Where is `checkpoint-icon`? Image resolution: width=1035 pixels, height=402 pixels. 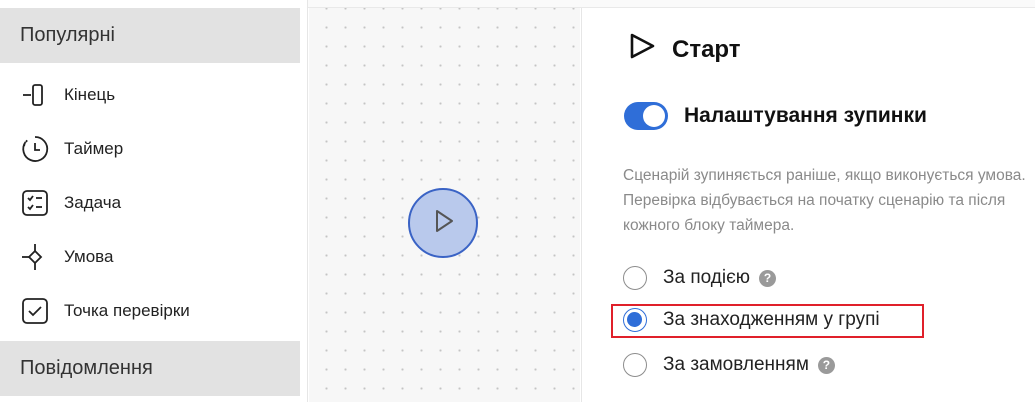 checkpoint-icon is located at coordinates (35, 311).